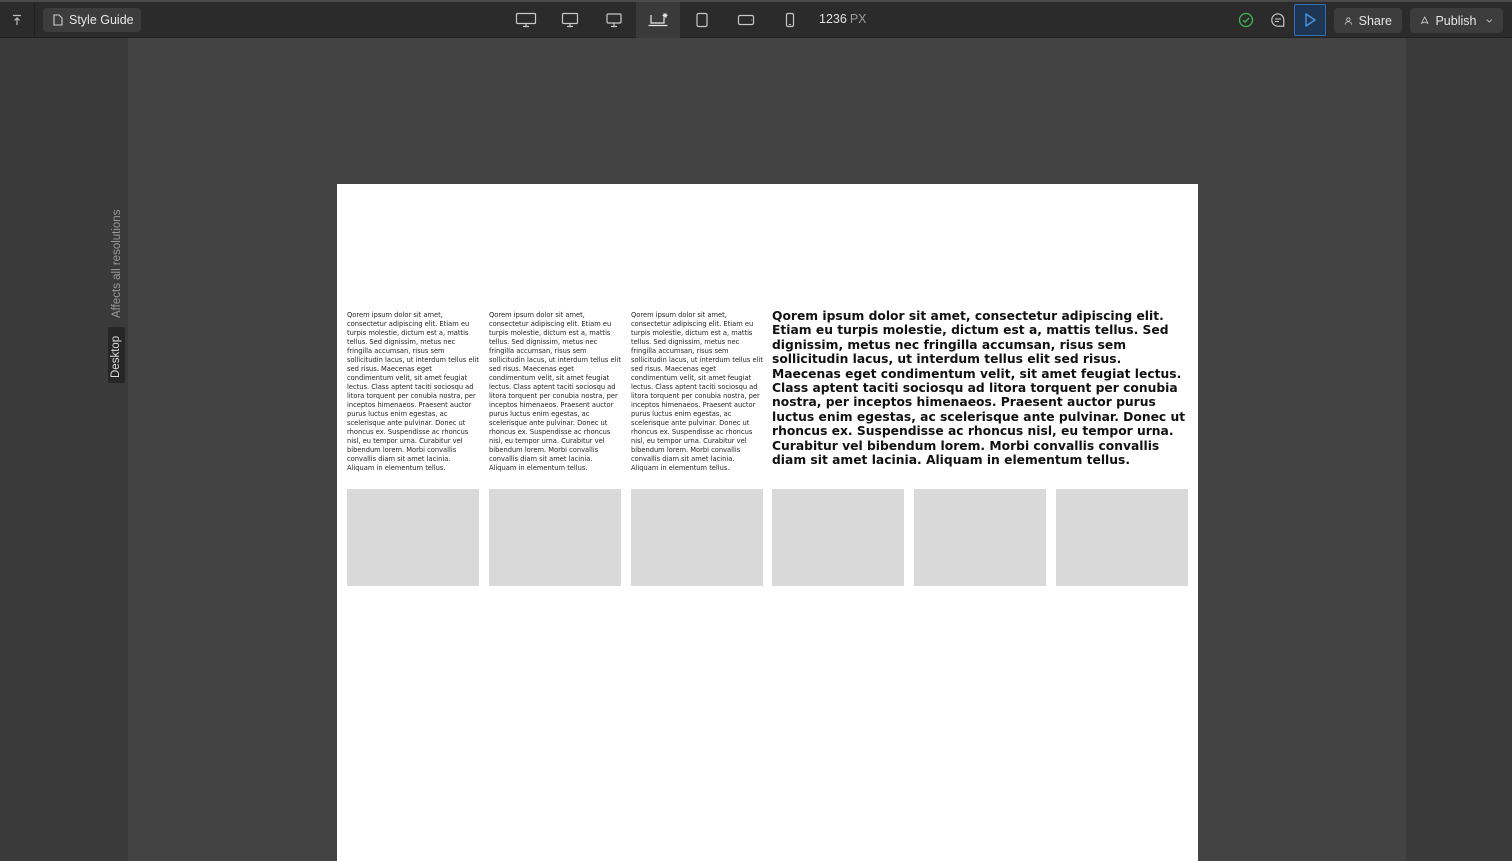  Describe the element at coordinates (34, 20) in the screenshot. I see `toolbar-divider` at that location.